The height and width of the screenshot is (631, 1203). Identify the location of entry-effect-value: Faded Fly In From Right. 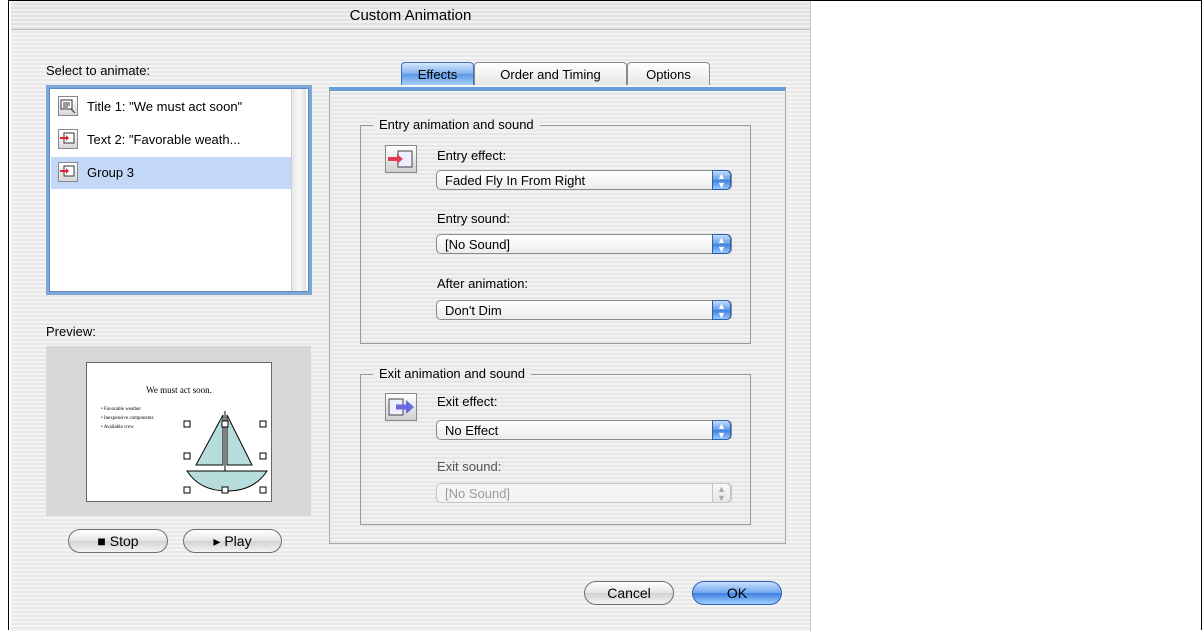
(515, 180).